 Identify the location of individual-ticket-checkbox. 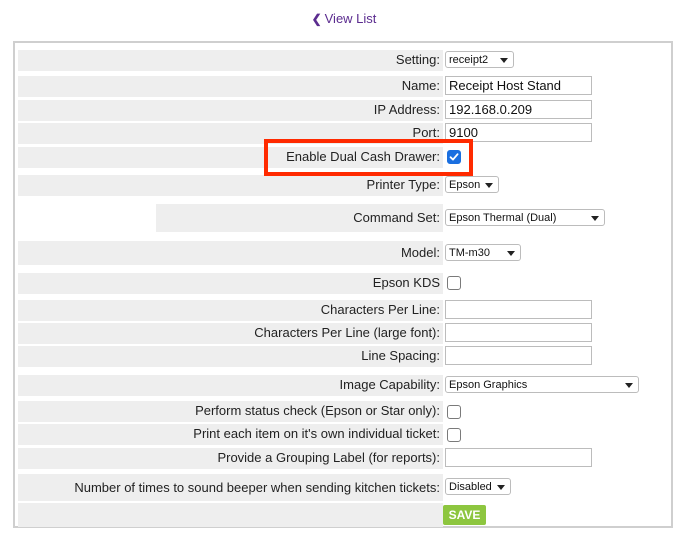
(454, 435).